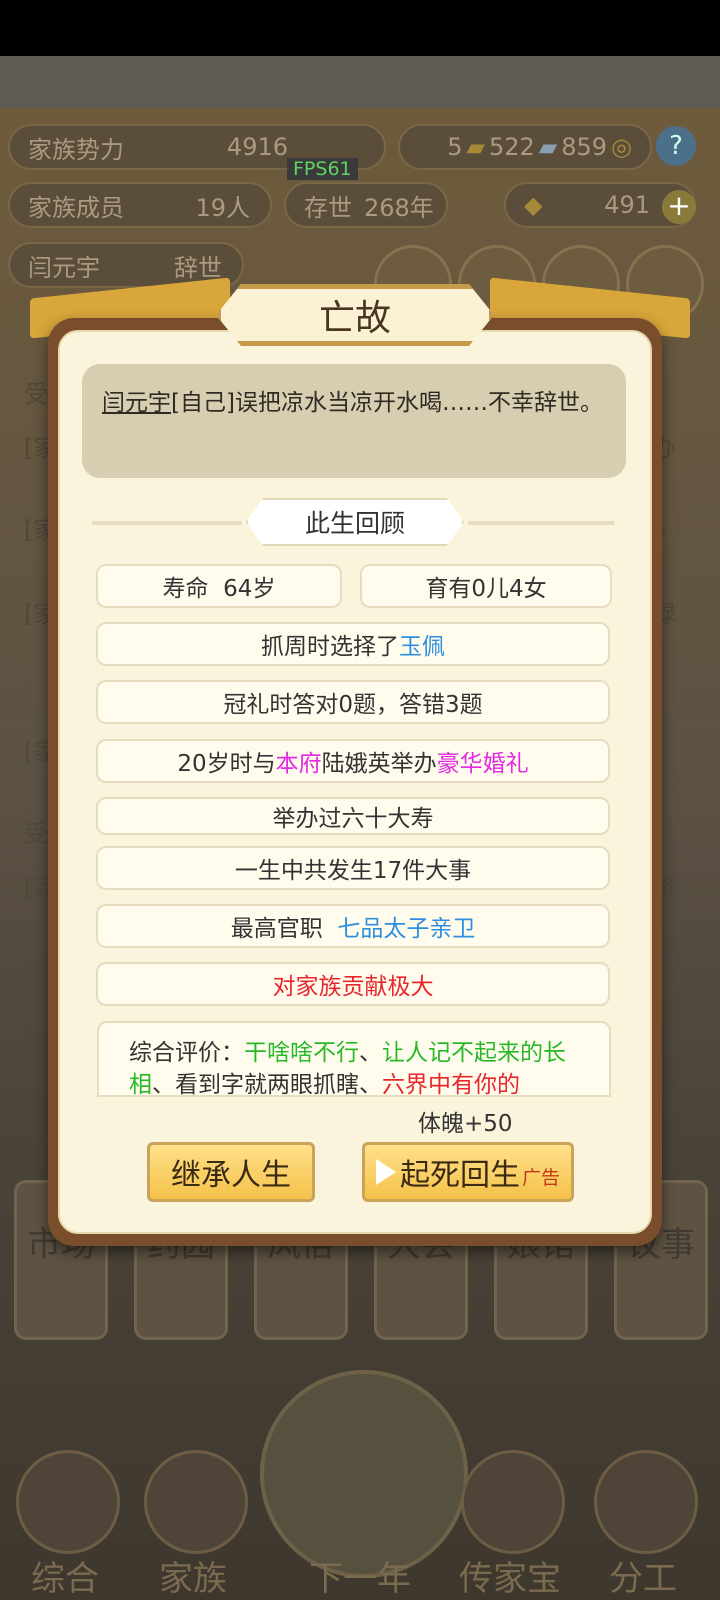 This screenshot has height=1600, width=720. Describe the element at coordinates (249, 589) in the screenshot. I see `lifespan-value: 64岁` at that location.